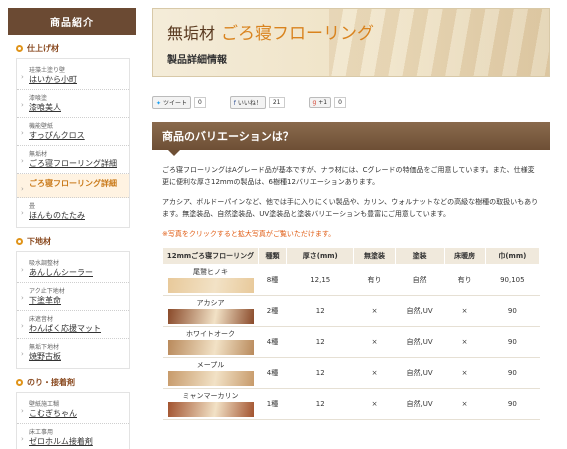 This screenshot has width=567, height=449. I want to click on sidebar-item-link: 下塗革命, so click(47, 301).